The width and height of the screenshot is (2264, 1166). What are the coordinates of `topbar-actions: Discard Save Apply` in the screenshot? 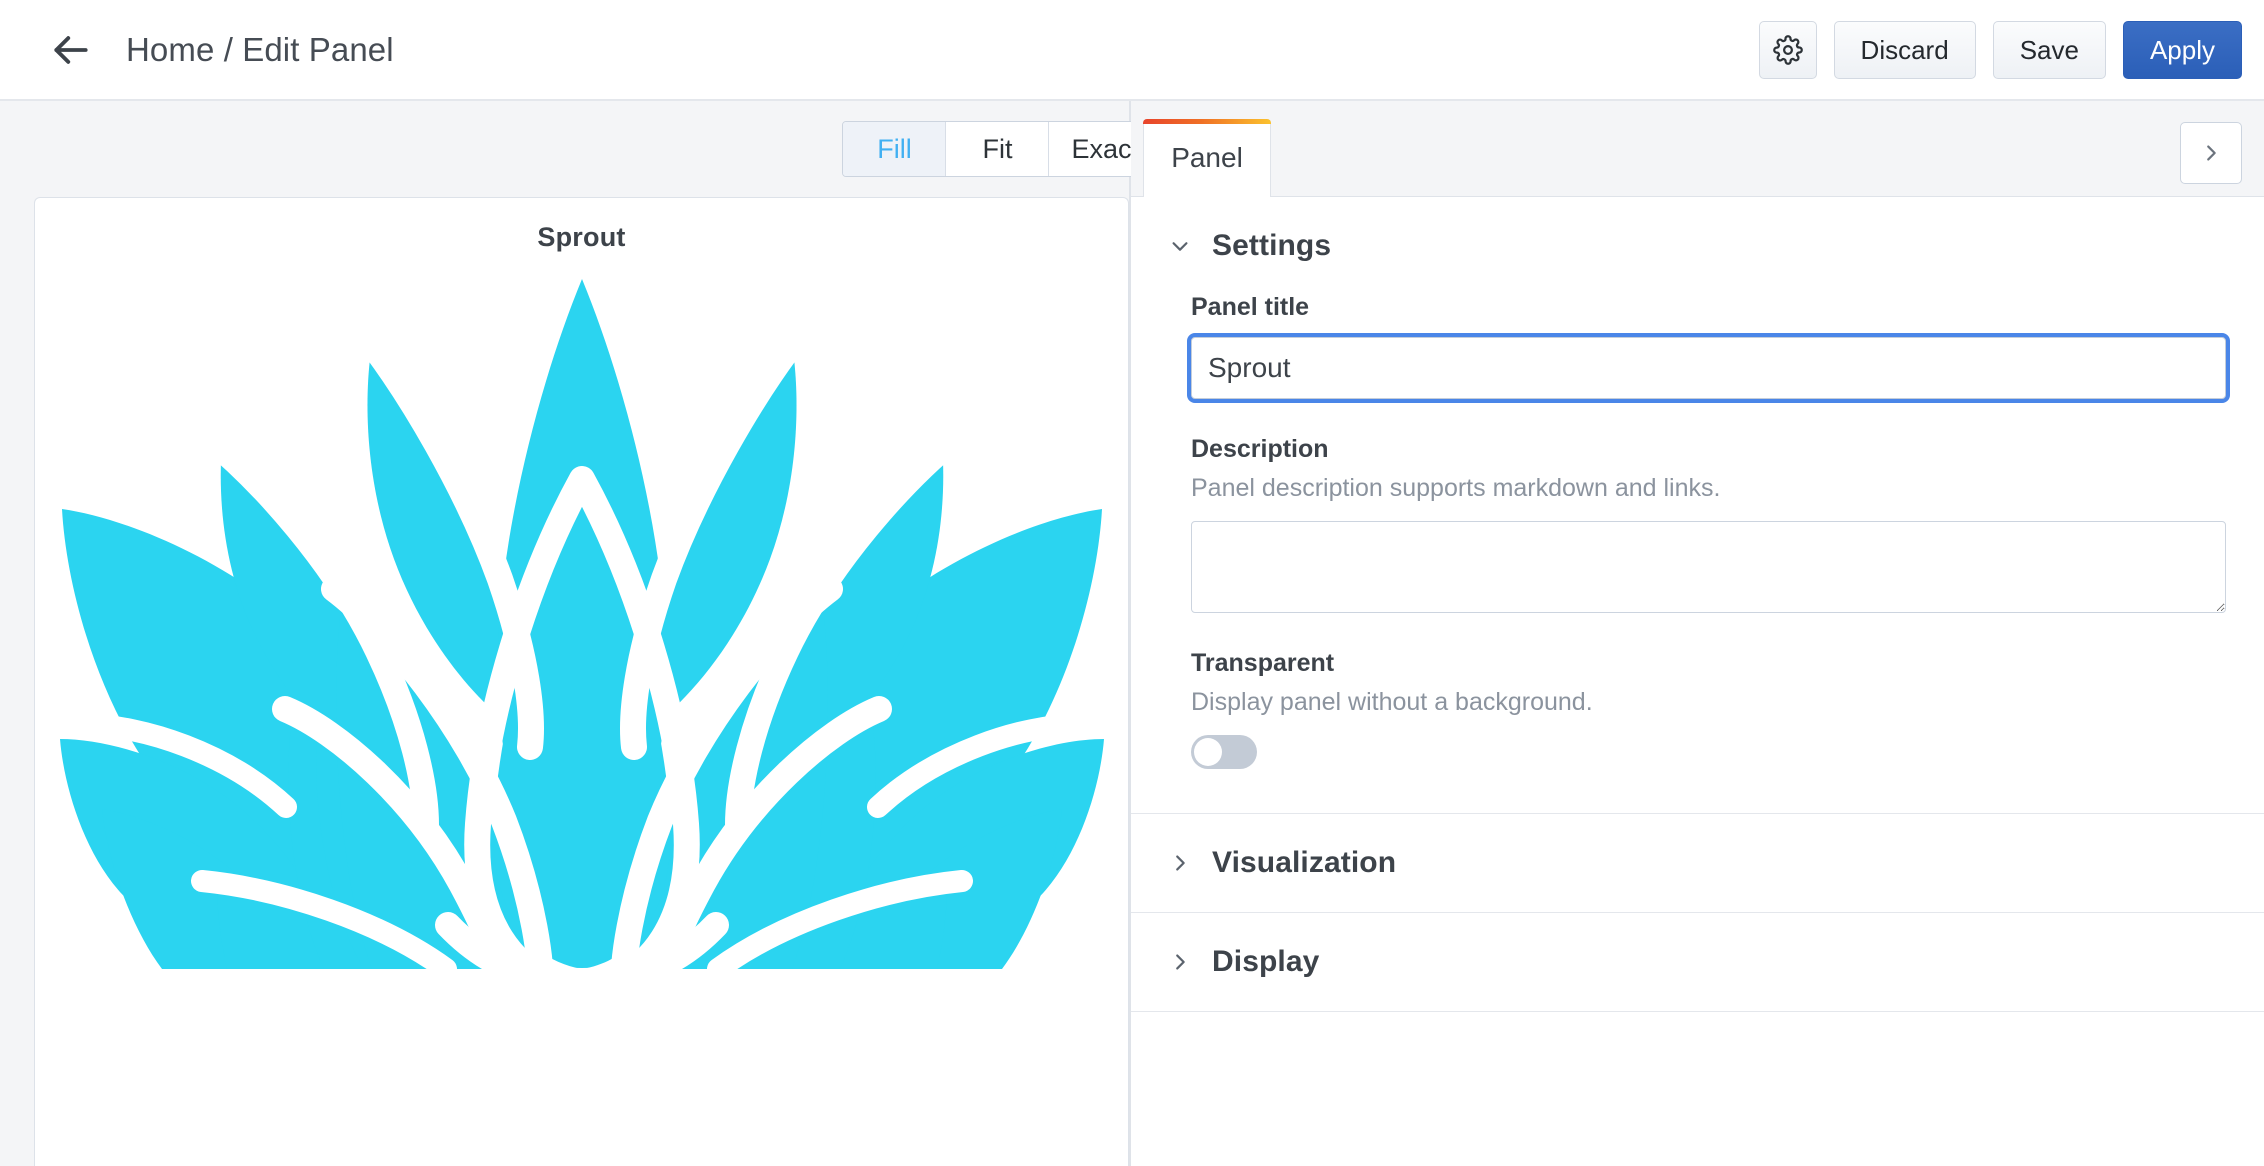 It's located at (2000, 49).